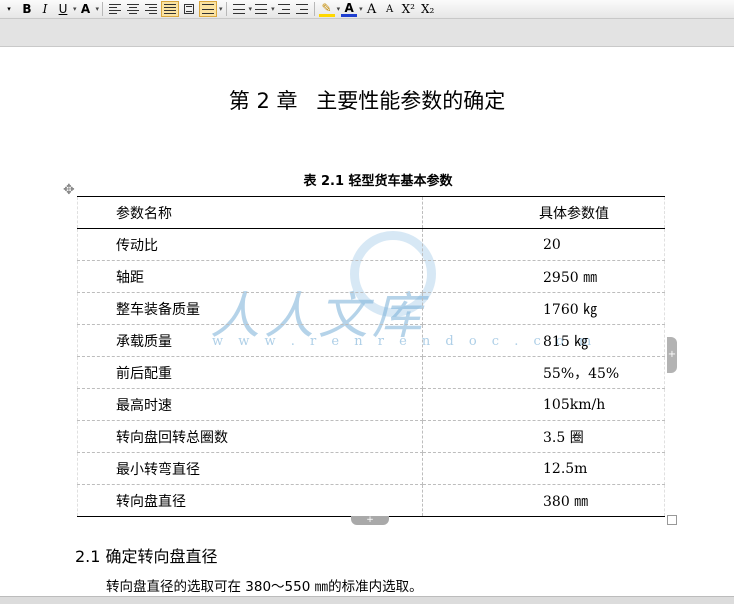 This screenshot has height=604, width=734. What do you see at coordinates (543, 276) in the screenshot?
I see `param-value-cell: 2950 ㎜` at bounding box center [543, 276].